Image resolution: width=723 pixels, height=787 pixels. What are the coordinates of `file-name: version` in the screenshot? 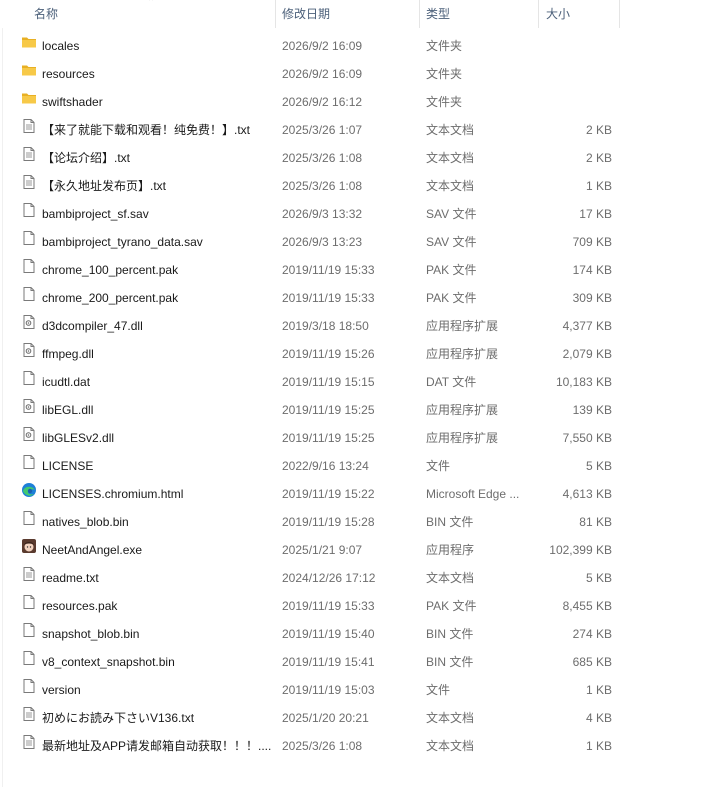 It's located at (61, 690).